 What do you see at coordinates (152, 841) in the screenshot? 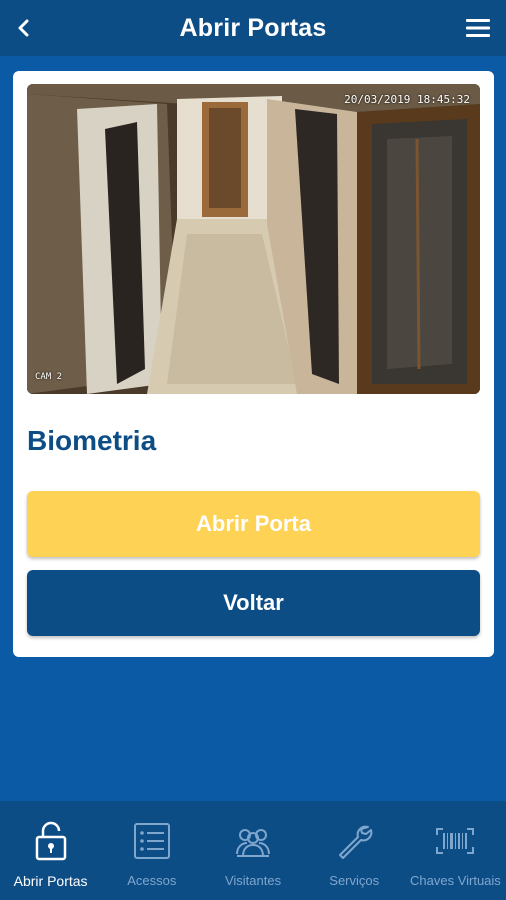
I see `list-icon` at bounding box center [152, 841].